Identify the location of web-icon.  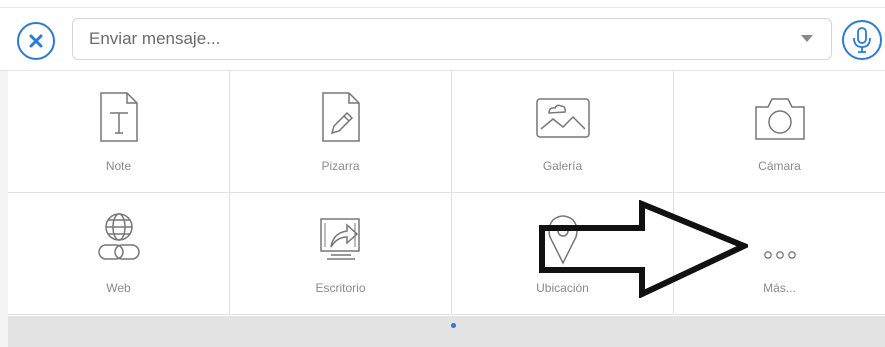
(118, 236).